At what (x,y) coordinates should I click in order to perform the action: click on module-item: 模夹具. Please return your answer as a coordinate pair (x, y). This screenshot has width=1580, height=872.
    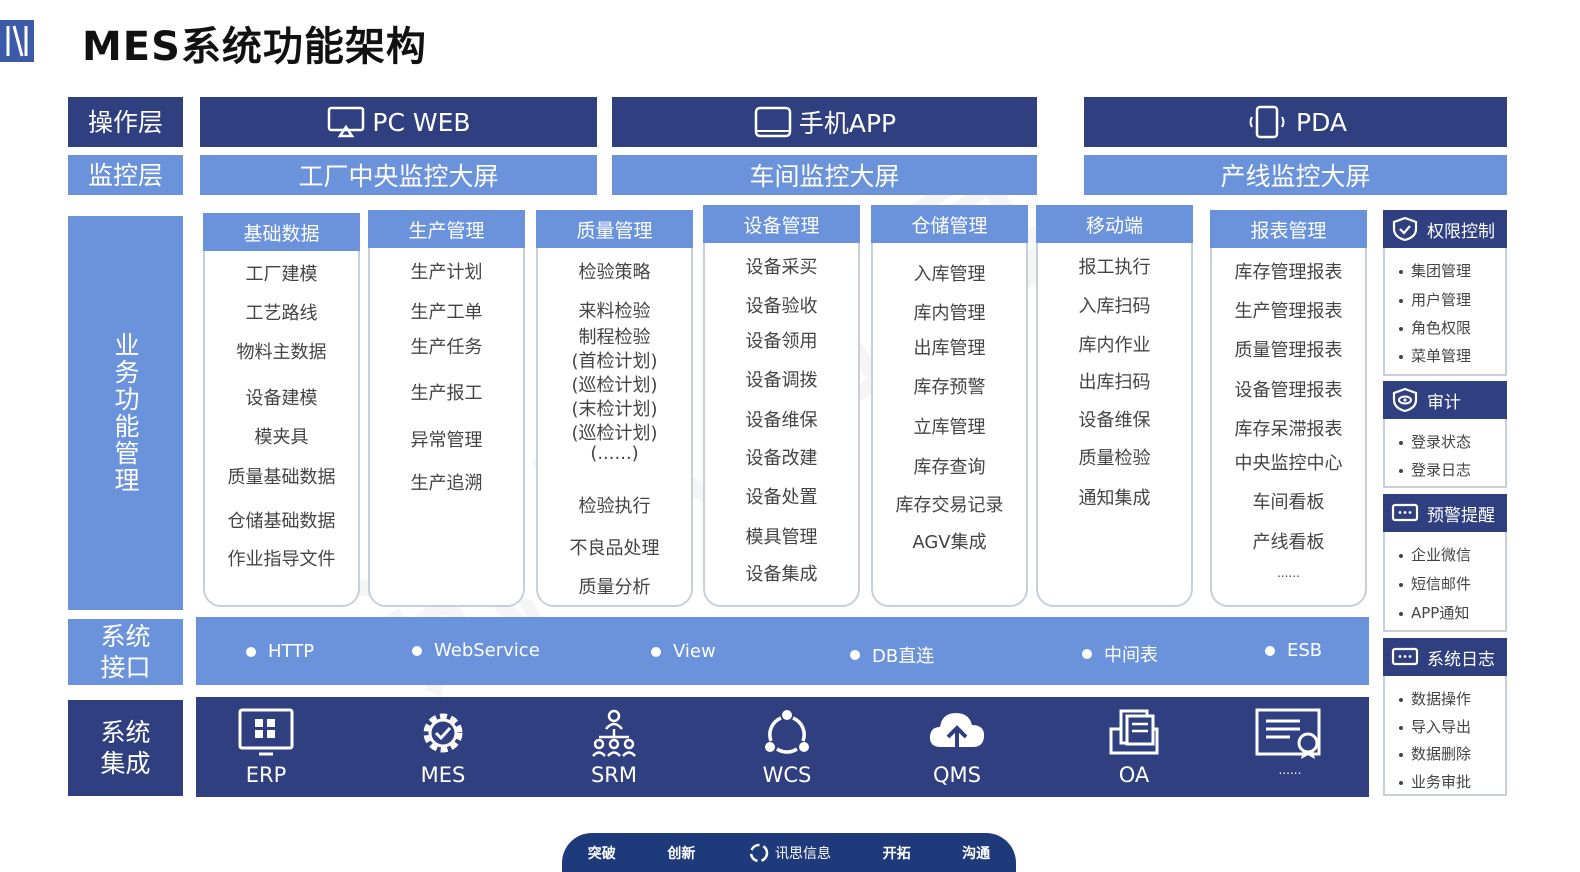
    Looking at the image, I should click on (281, 437).